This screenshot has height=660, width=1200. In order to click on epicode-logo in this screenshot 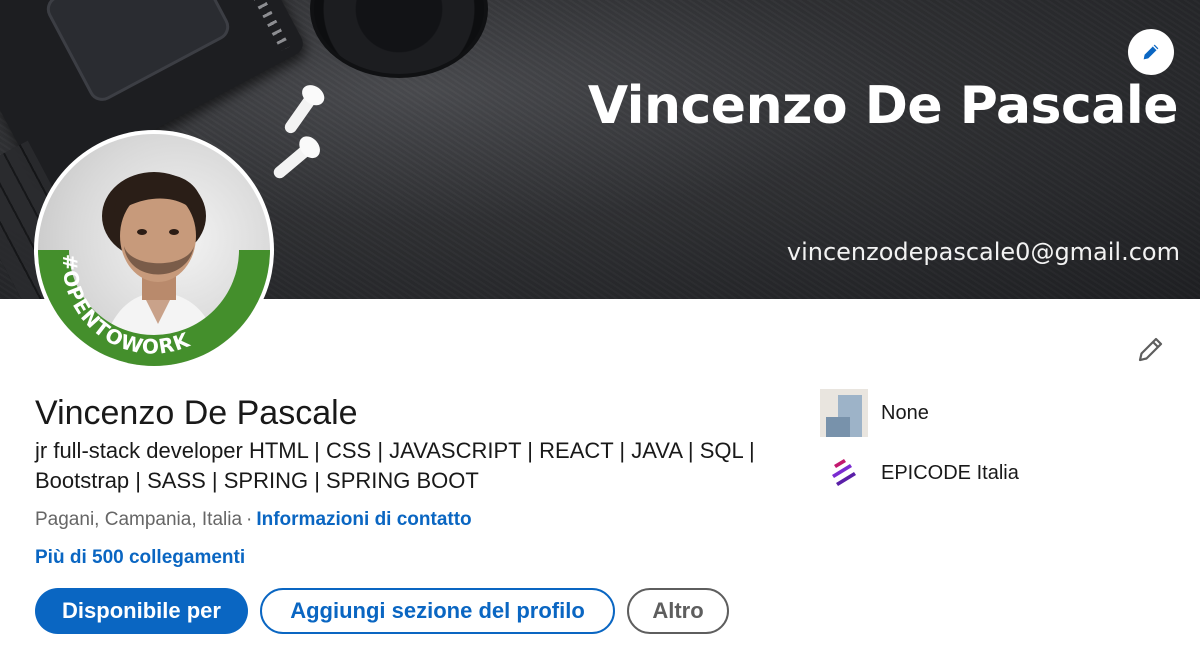, I will do `click(844, 473)`.